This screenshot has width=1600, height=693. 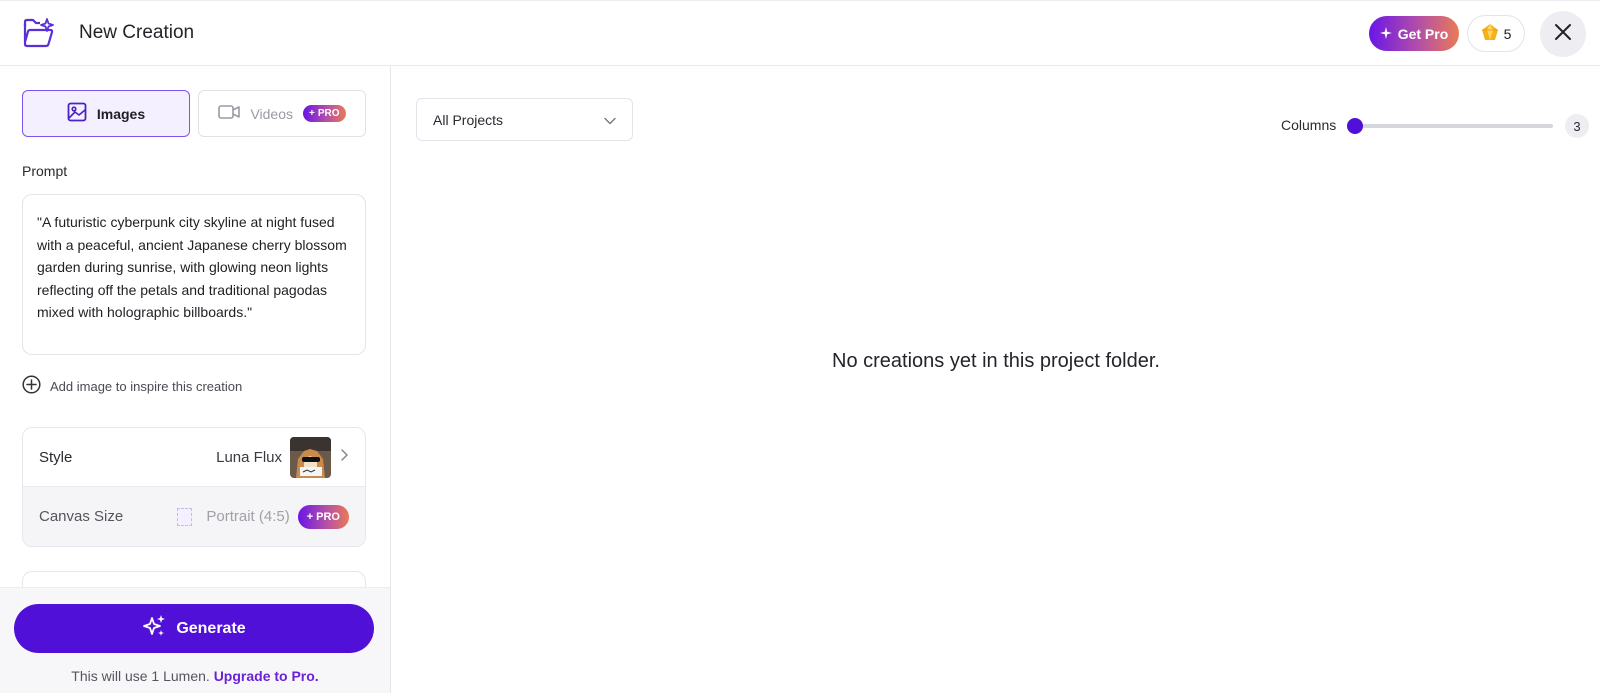 What do you see at coordinates (194, 457) in the screenshot?
I see `style-selector: Style Luna Flux` at bounding box center [194, 457].